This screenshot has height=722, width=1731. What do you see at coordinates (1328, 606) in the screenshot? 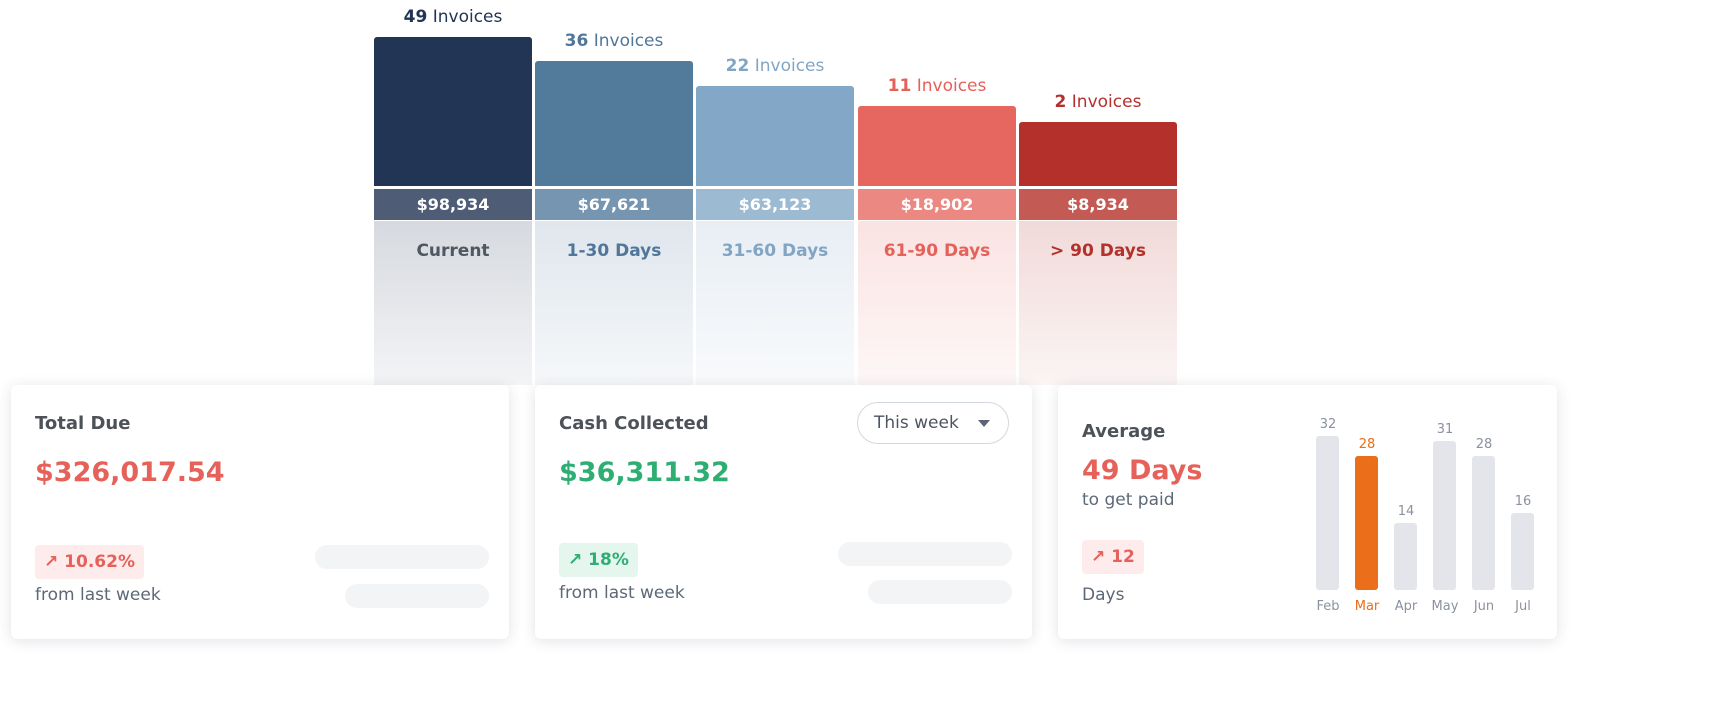
I see `month-label: Feb` at bounding box center [1328, 606].